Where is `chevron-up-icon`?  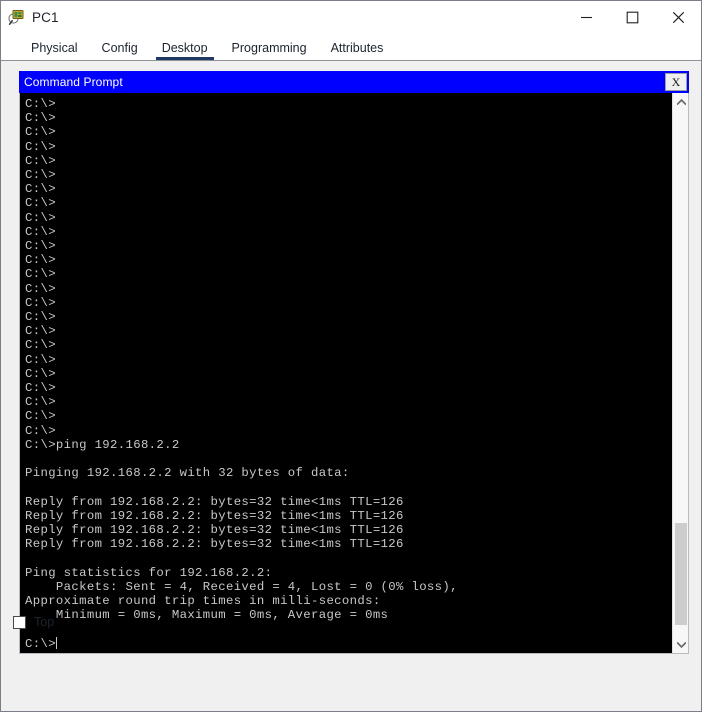 chevron-up-icon is located at coordinates (681, 101).